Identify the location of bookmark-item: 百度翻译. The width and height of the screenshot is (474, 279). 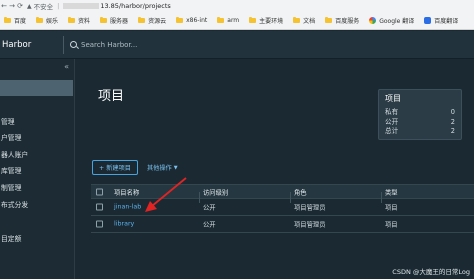
(441, 20).